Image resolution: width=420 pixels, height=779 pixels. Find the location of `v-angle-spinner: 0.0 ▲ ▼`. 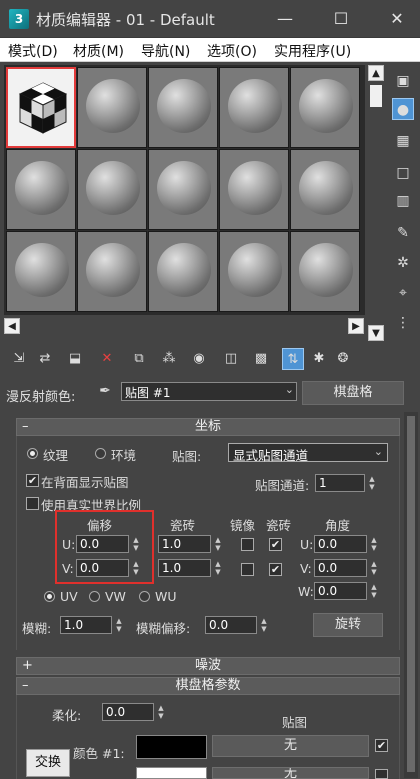

v-angle-spinner: 0.0 ▲ ▼ is located at coordinates (345, 568).